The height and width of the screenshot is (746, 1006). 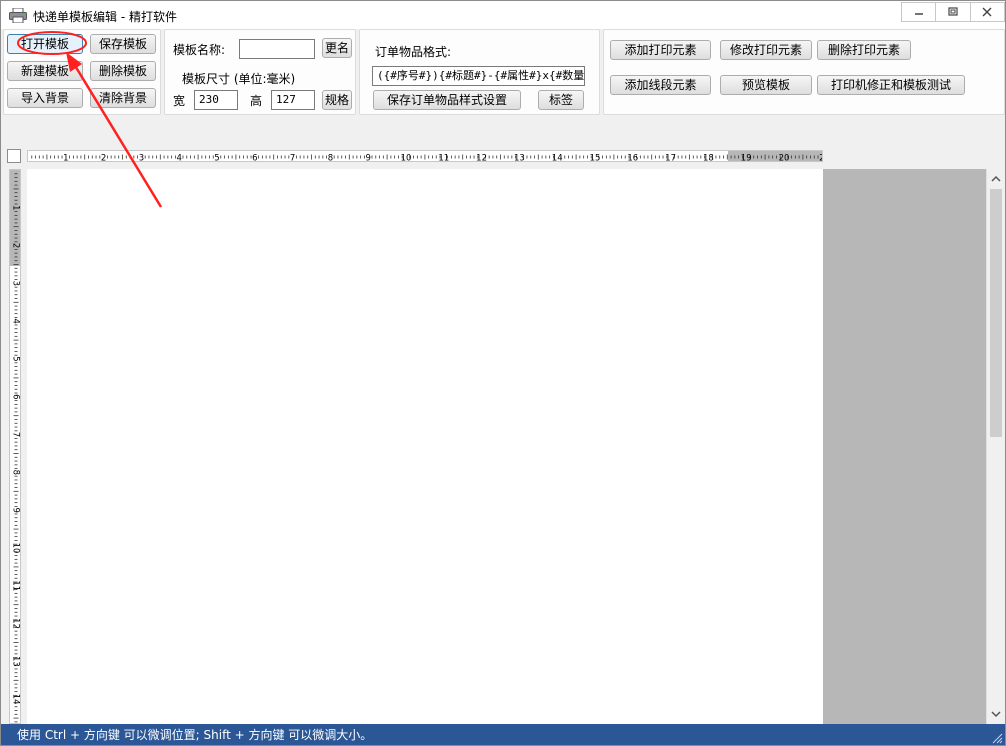 What do you see at coordinates (561, 100) in the screenshot?
I see `tags-button: 标签` at bounding box center [561, 100].